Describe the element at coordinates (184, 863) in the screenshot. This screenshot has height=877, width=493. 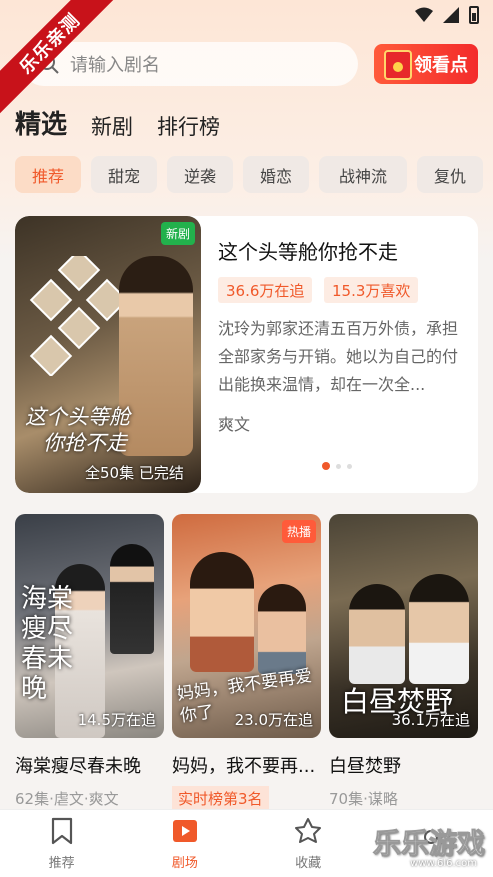
I see `nav-label: 剧场` at that location.